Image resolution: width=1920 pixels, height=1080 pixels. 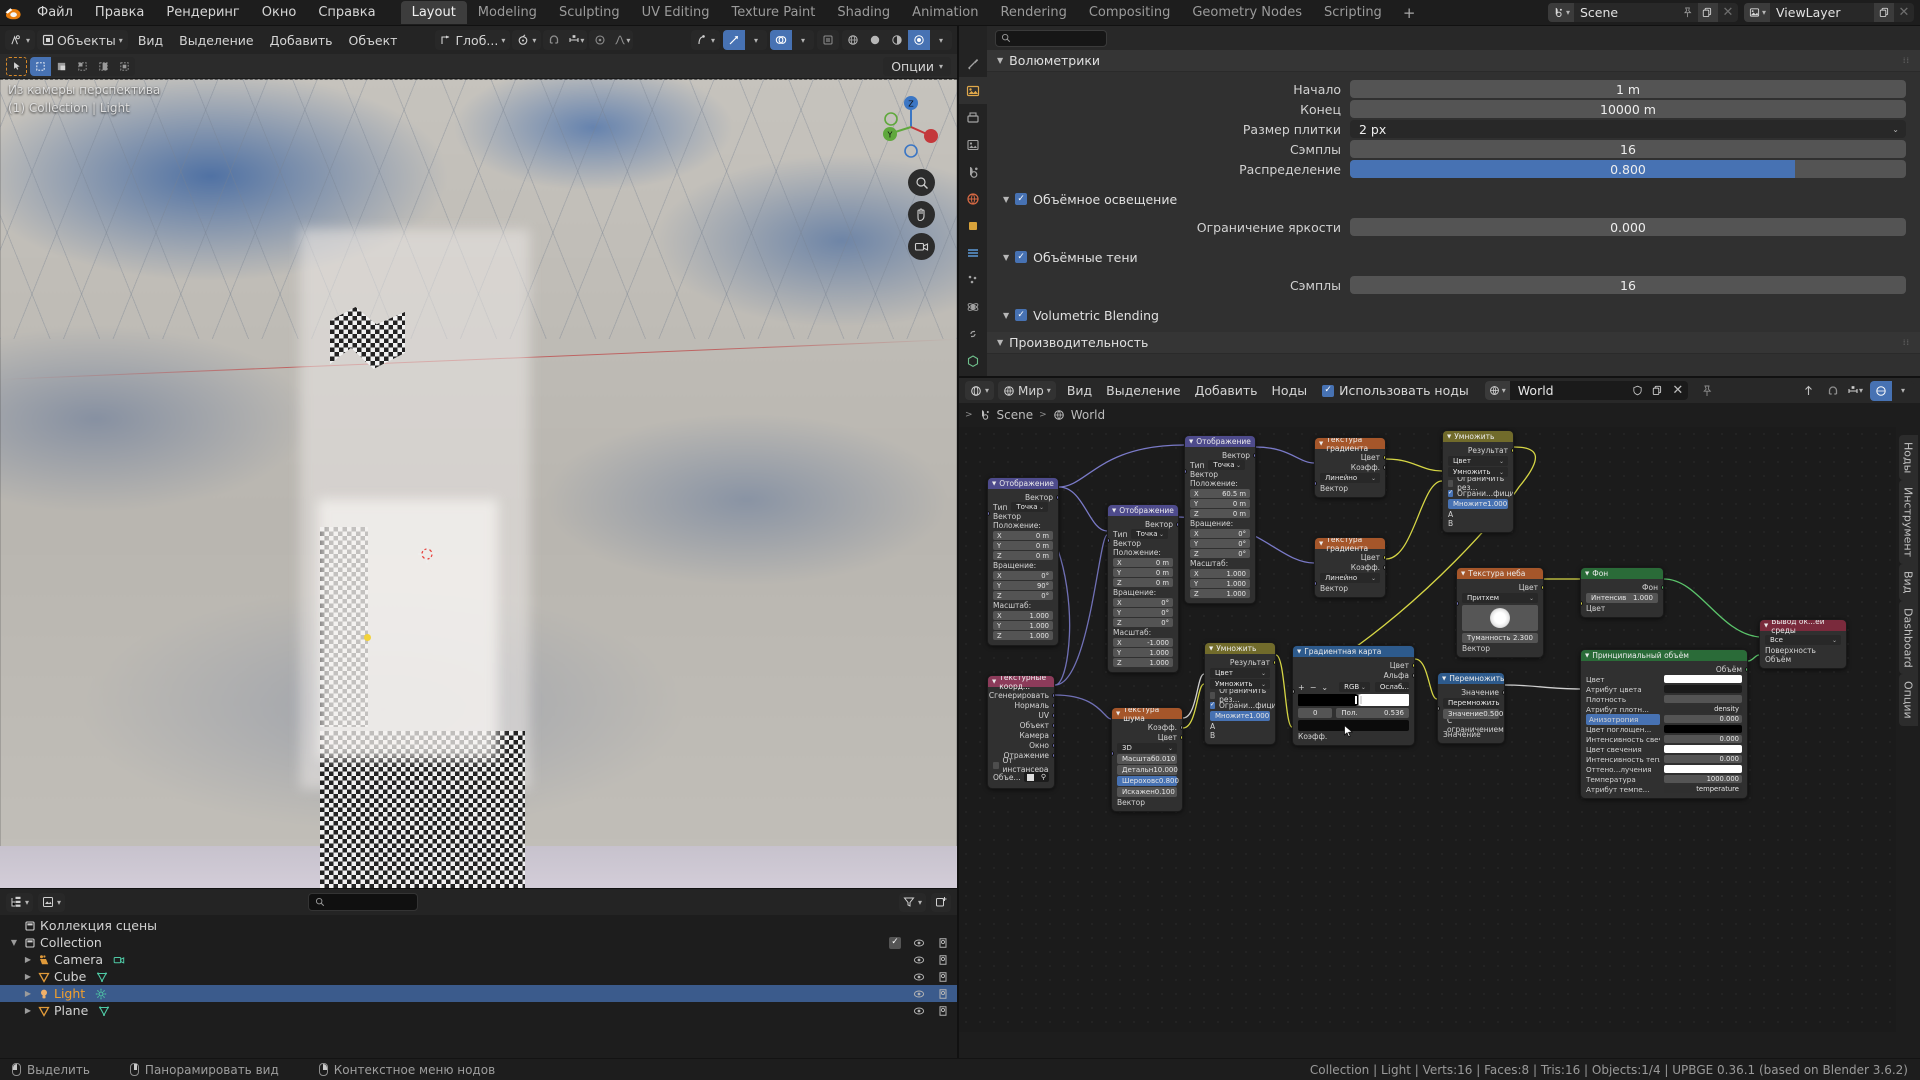 What do you see at coordinates (1471, 703) in the screenshot?
I see `node-dropdown-field: Перемножить ⌄` at bounding box center [1471, 703].